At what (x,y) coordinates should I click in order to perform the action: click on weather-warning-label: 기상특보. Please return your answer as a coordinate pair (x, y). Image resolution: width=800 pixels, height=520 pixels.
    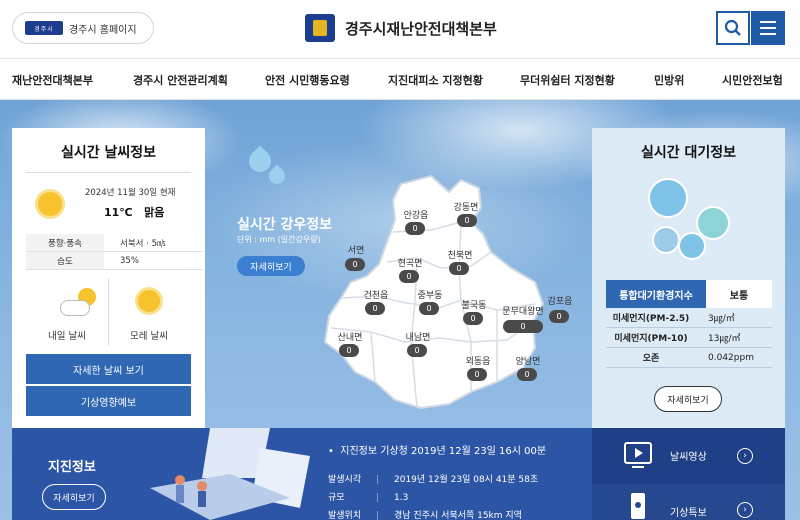
    Looking at the image, I should click on (688, 513).